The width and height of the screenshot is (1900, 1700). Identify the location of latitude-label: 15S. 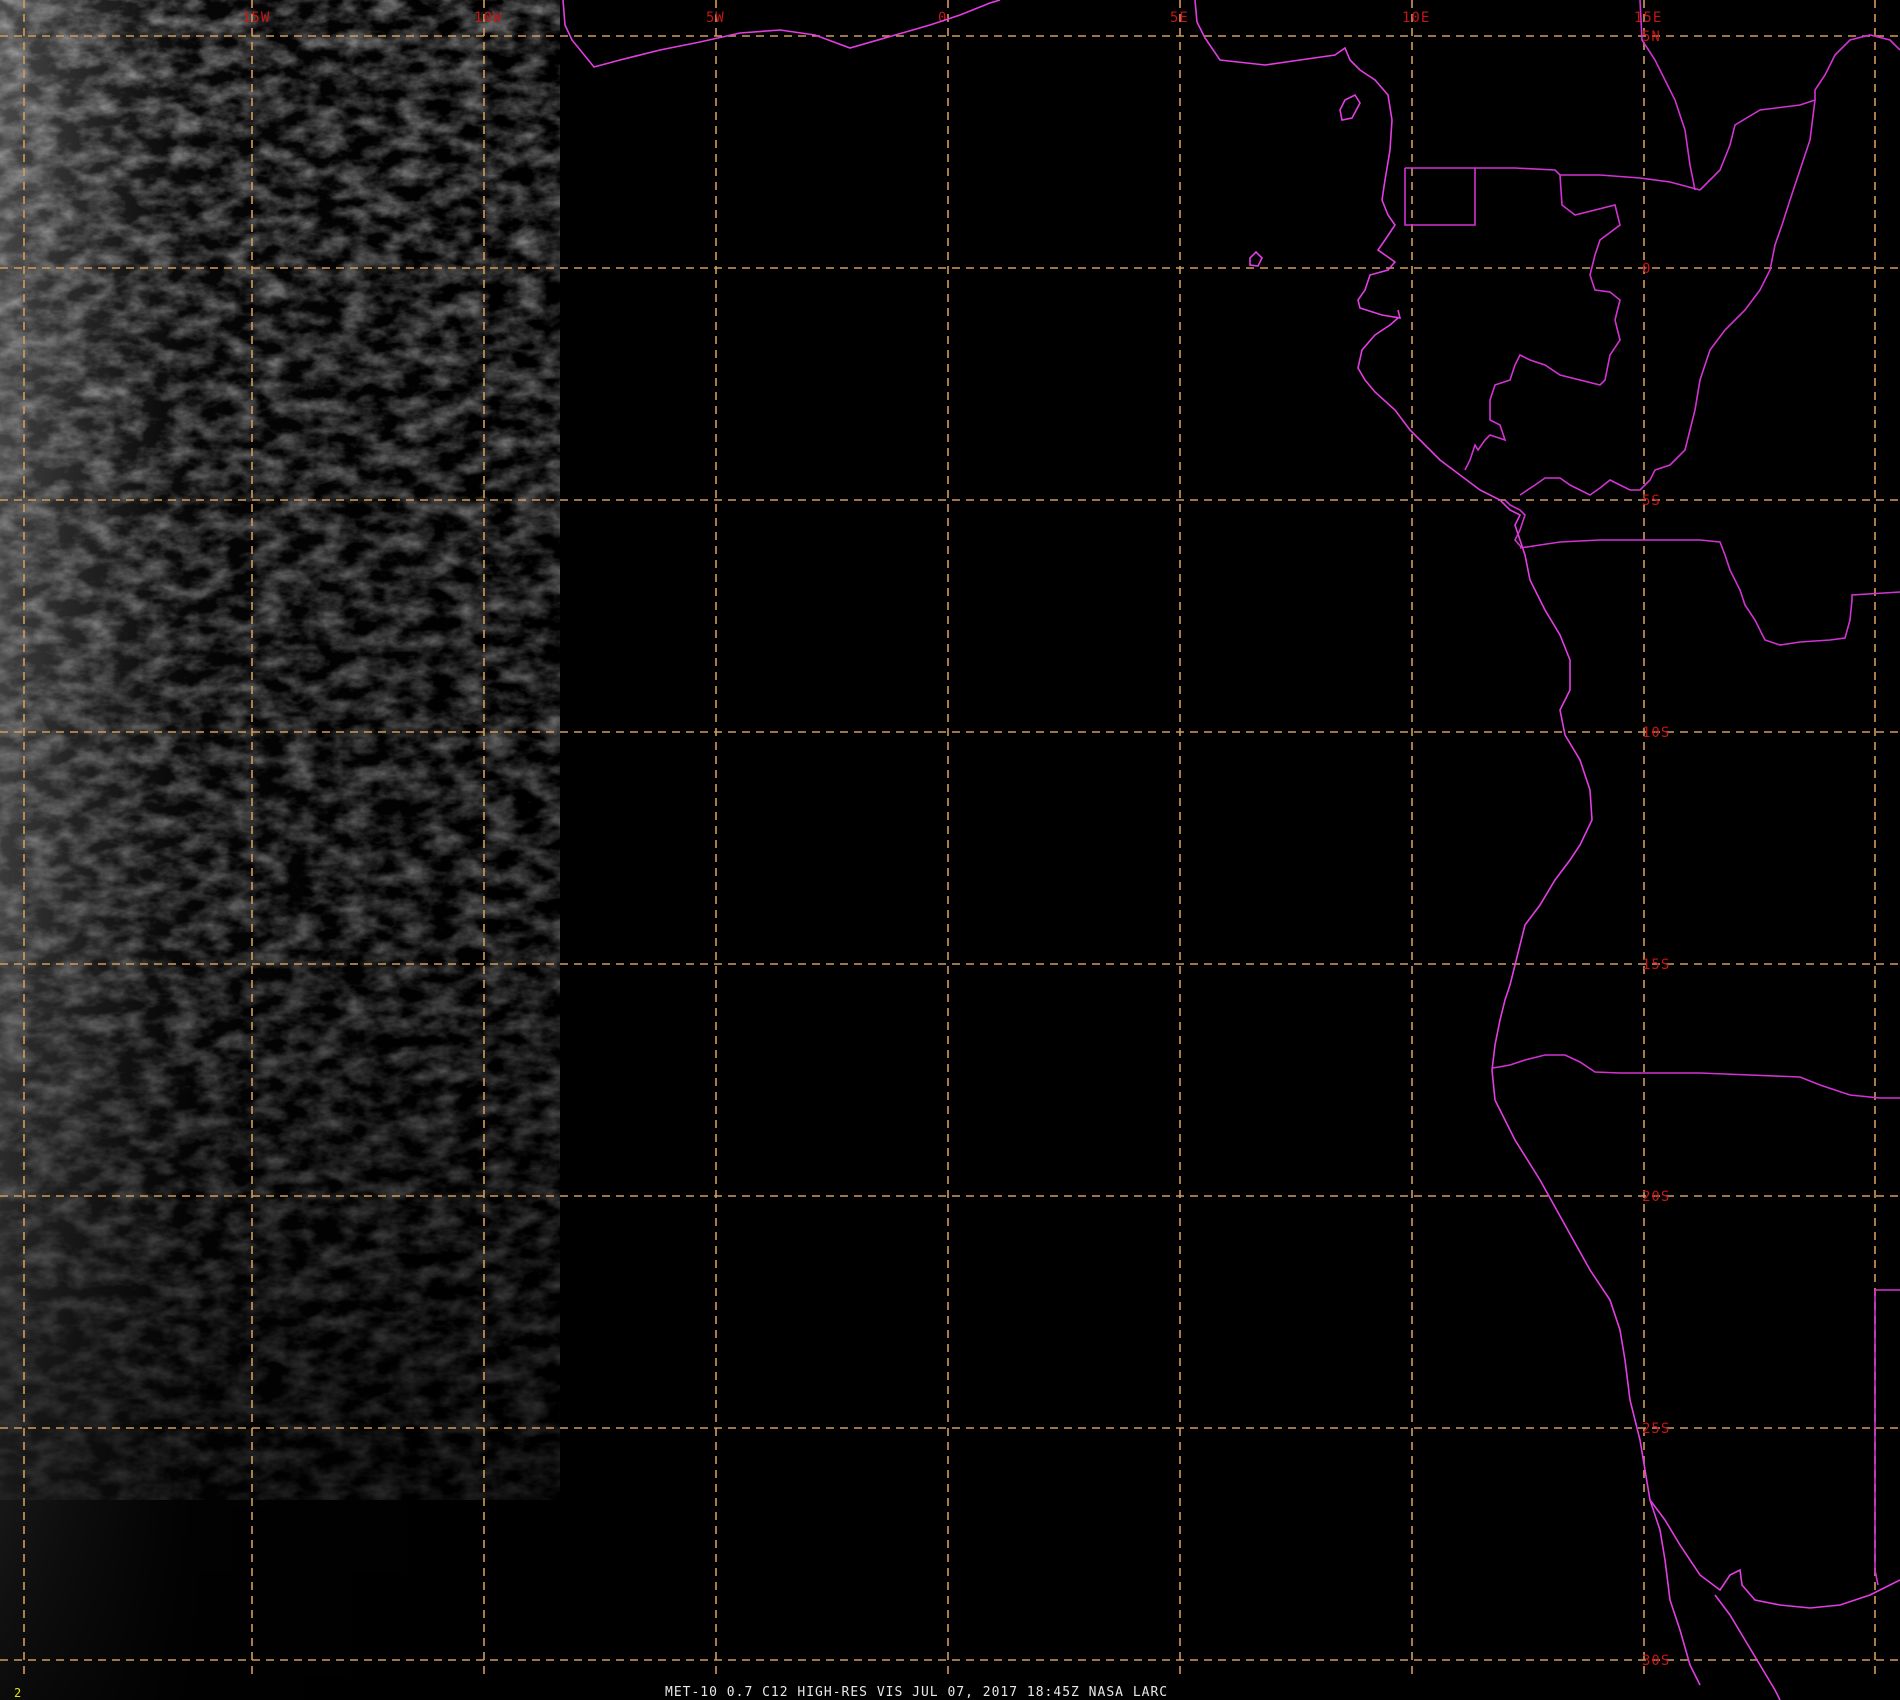
(1656, 965).